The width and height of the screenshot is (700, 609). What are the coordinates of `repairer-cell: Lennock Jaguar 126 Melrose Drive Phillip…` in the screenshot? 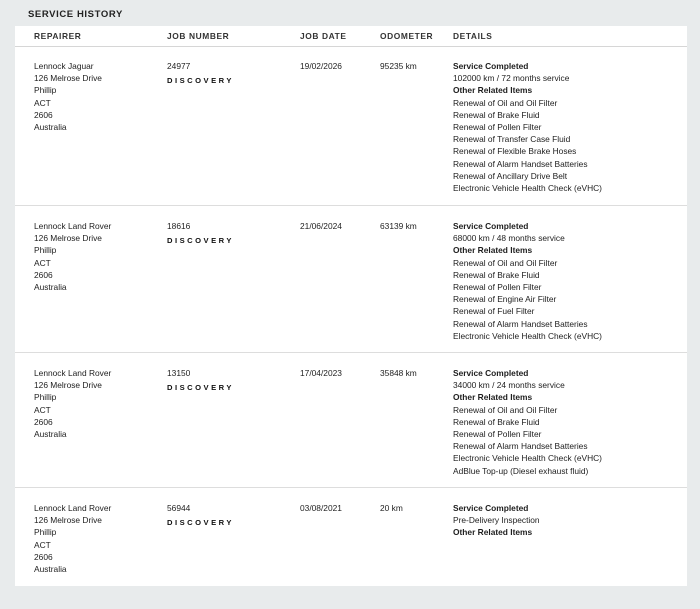 It's located at (68, 96).